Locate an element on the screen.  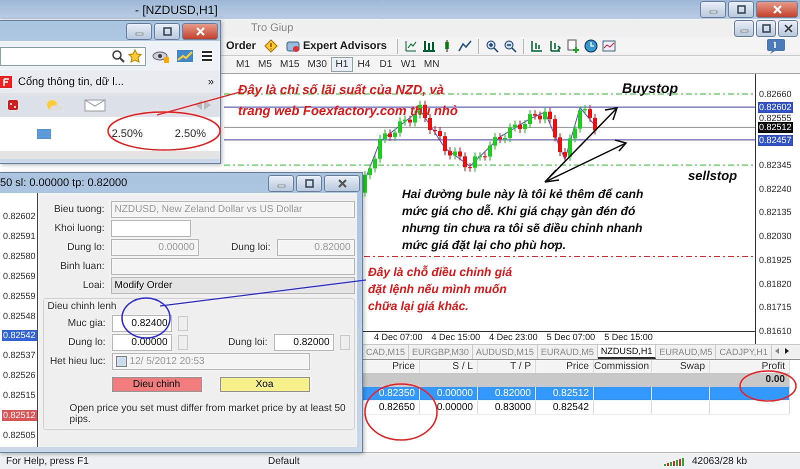
chart-tab: NZDUSD,H1 is located at coordinates (627, 352).